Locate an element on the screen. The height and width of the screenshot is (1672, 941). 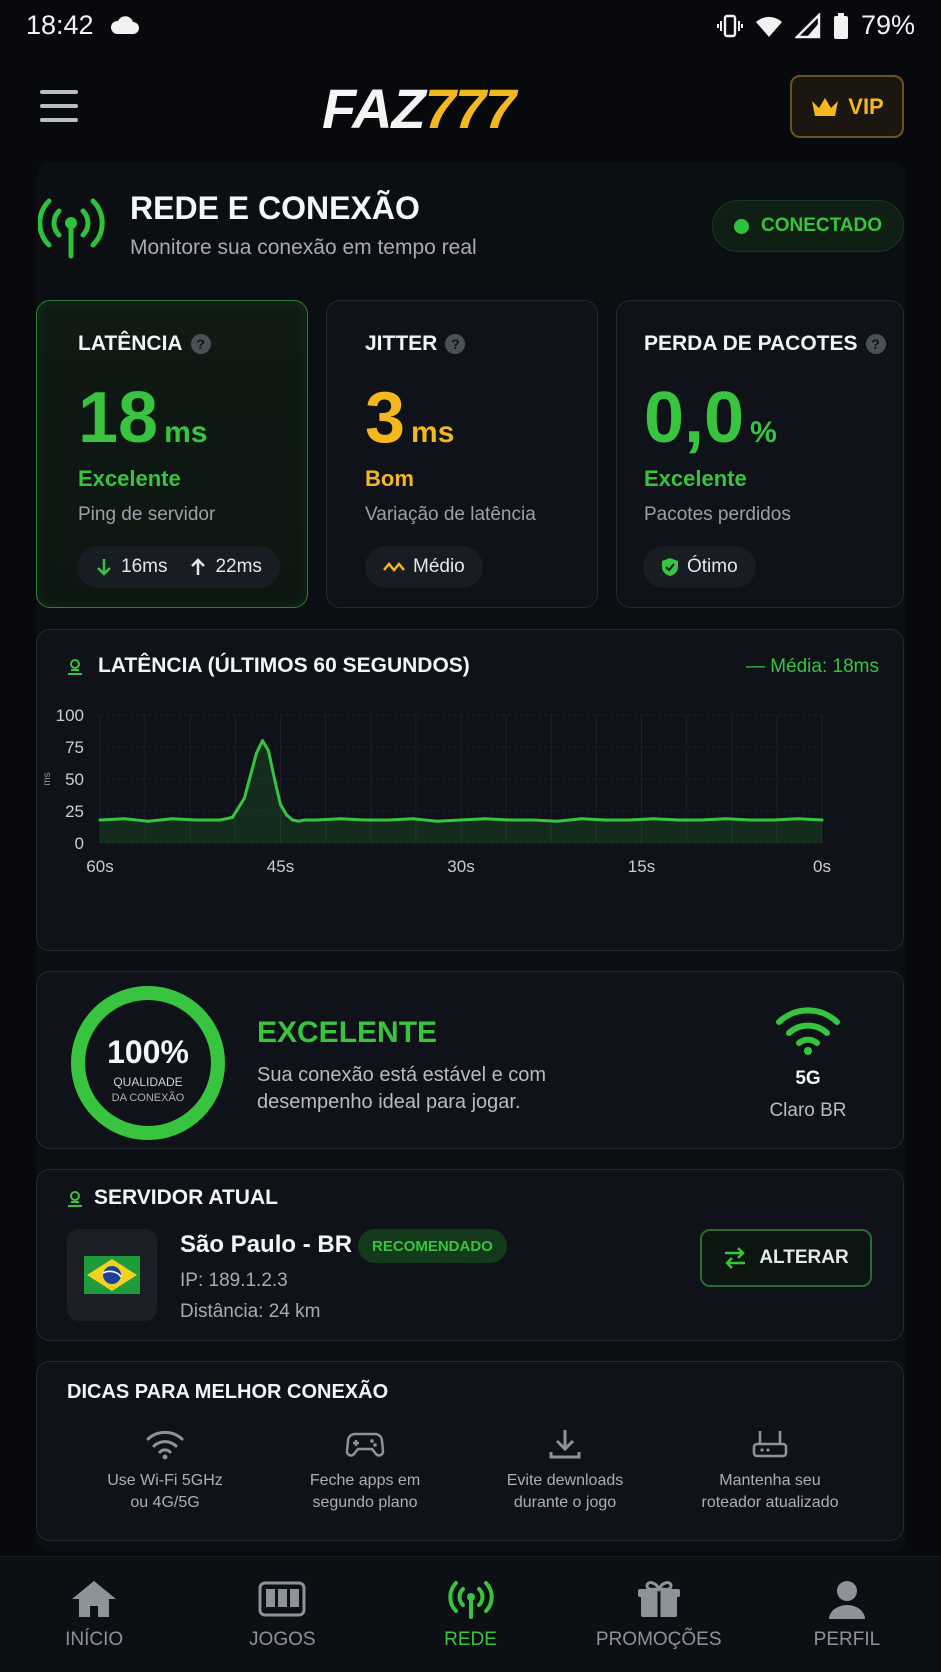
change-server-button: ALTERAR is located at coordinates (786, 1258).